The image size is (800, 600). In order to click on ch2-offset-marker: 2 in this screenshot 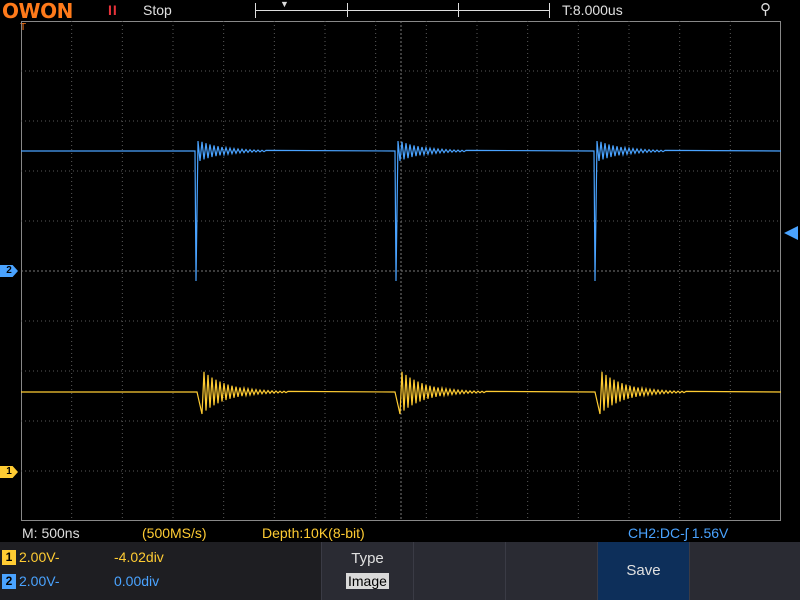, I will do `click(9, 271)`.